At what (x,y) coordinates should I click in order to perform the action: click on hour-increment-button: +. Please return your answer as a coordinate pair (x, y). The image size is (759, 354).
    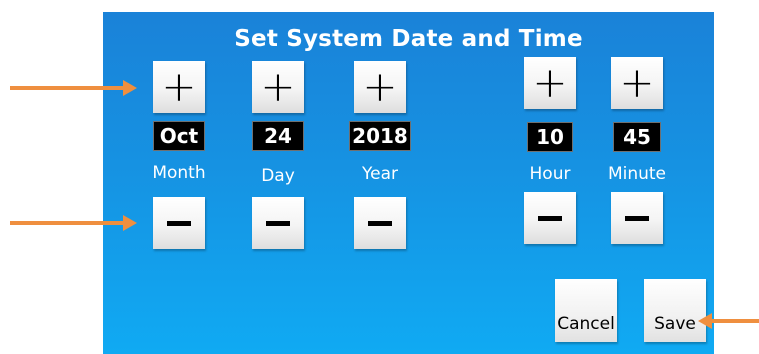
    Looking at the image, I should click on (550, 83).